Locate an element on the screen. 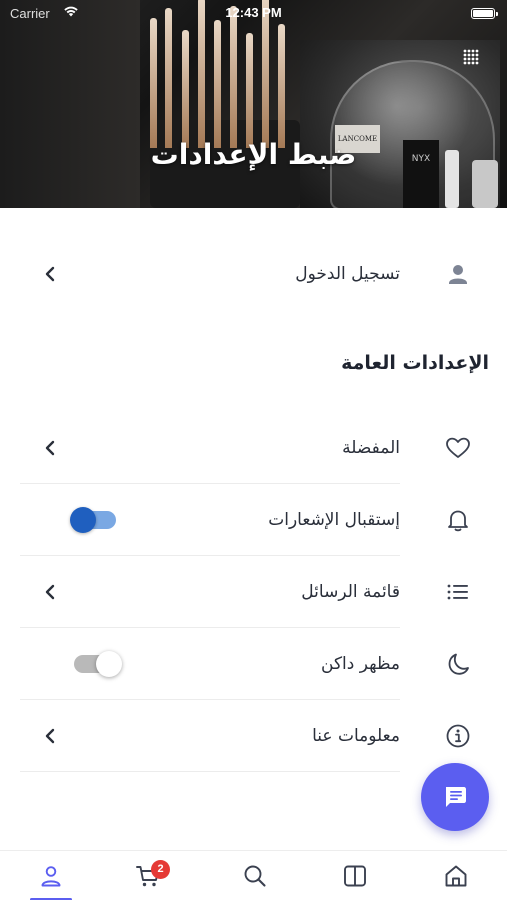  search-icon is located at coordinates (255, 876).